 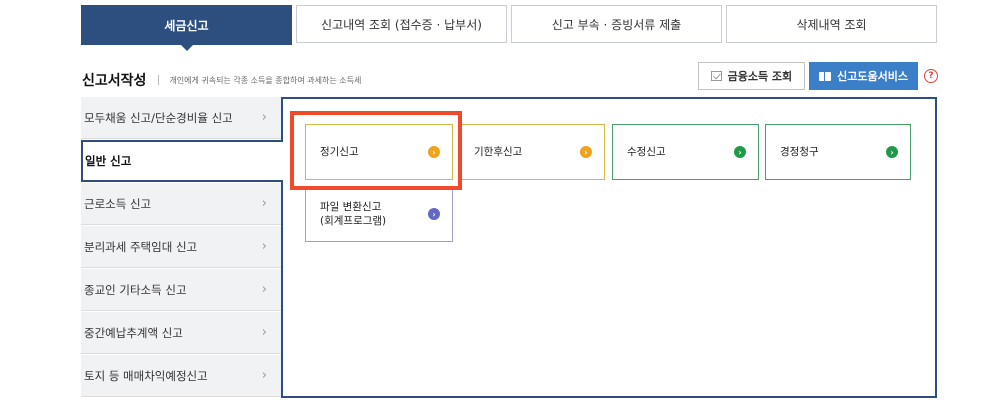 I want to click on sidebar-item-label: 중간예납추계액 신고, so click(x=133, y=332).